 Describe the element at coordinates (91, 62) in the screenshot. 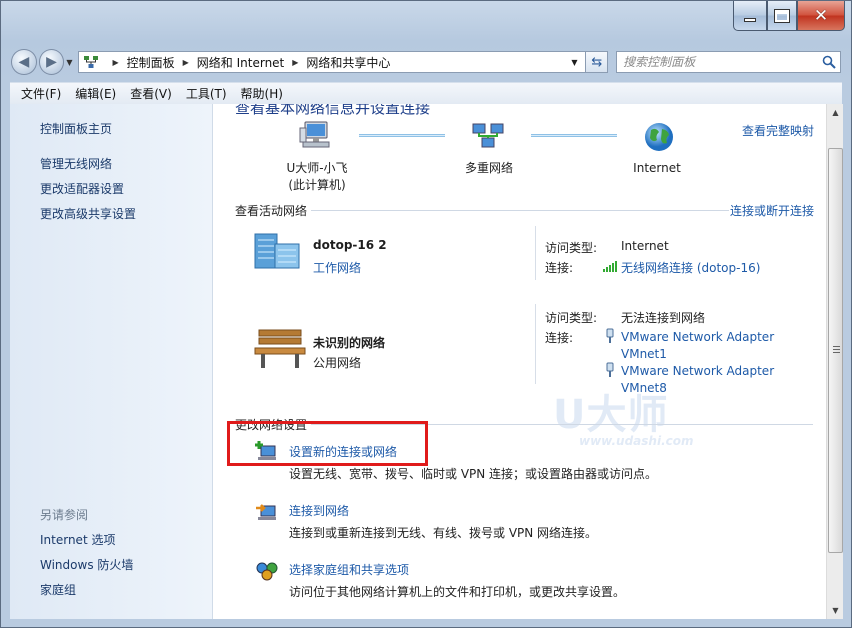

I see `network-location-icon` at that location.